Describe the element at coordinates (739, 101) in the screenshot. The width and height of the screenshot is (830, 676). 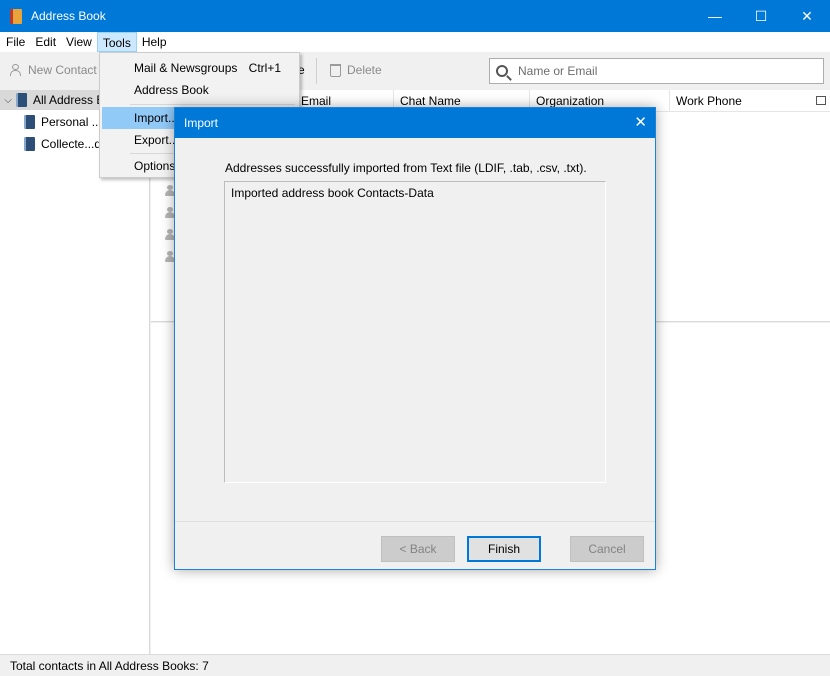
I see `column-work-phone: Work Phone` at that location.